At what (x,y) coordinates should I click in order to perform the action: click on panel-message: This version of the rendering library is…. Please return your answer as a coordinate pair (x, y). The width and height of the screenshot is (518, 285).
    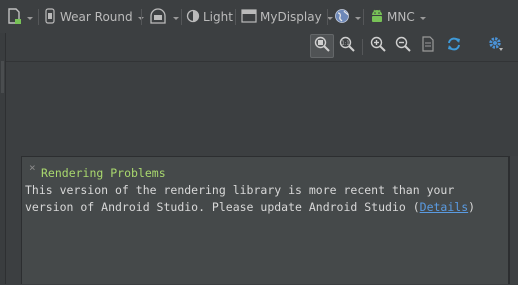
    Looking at the image, I should click on (250, 199).